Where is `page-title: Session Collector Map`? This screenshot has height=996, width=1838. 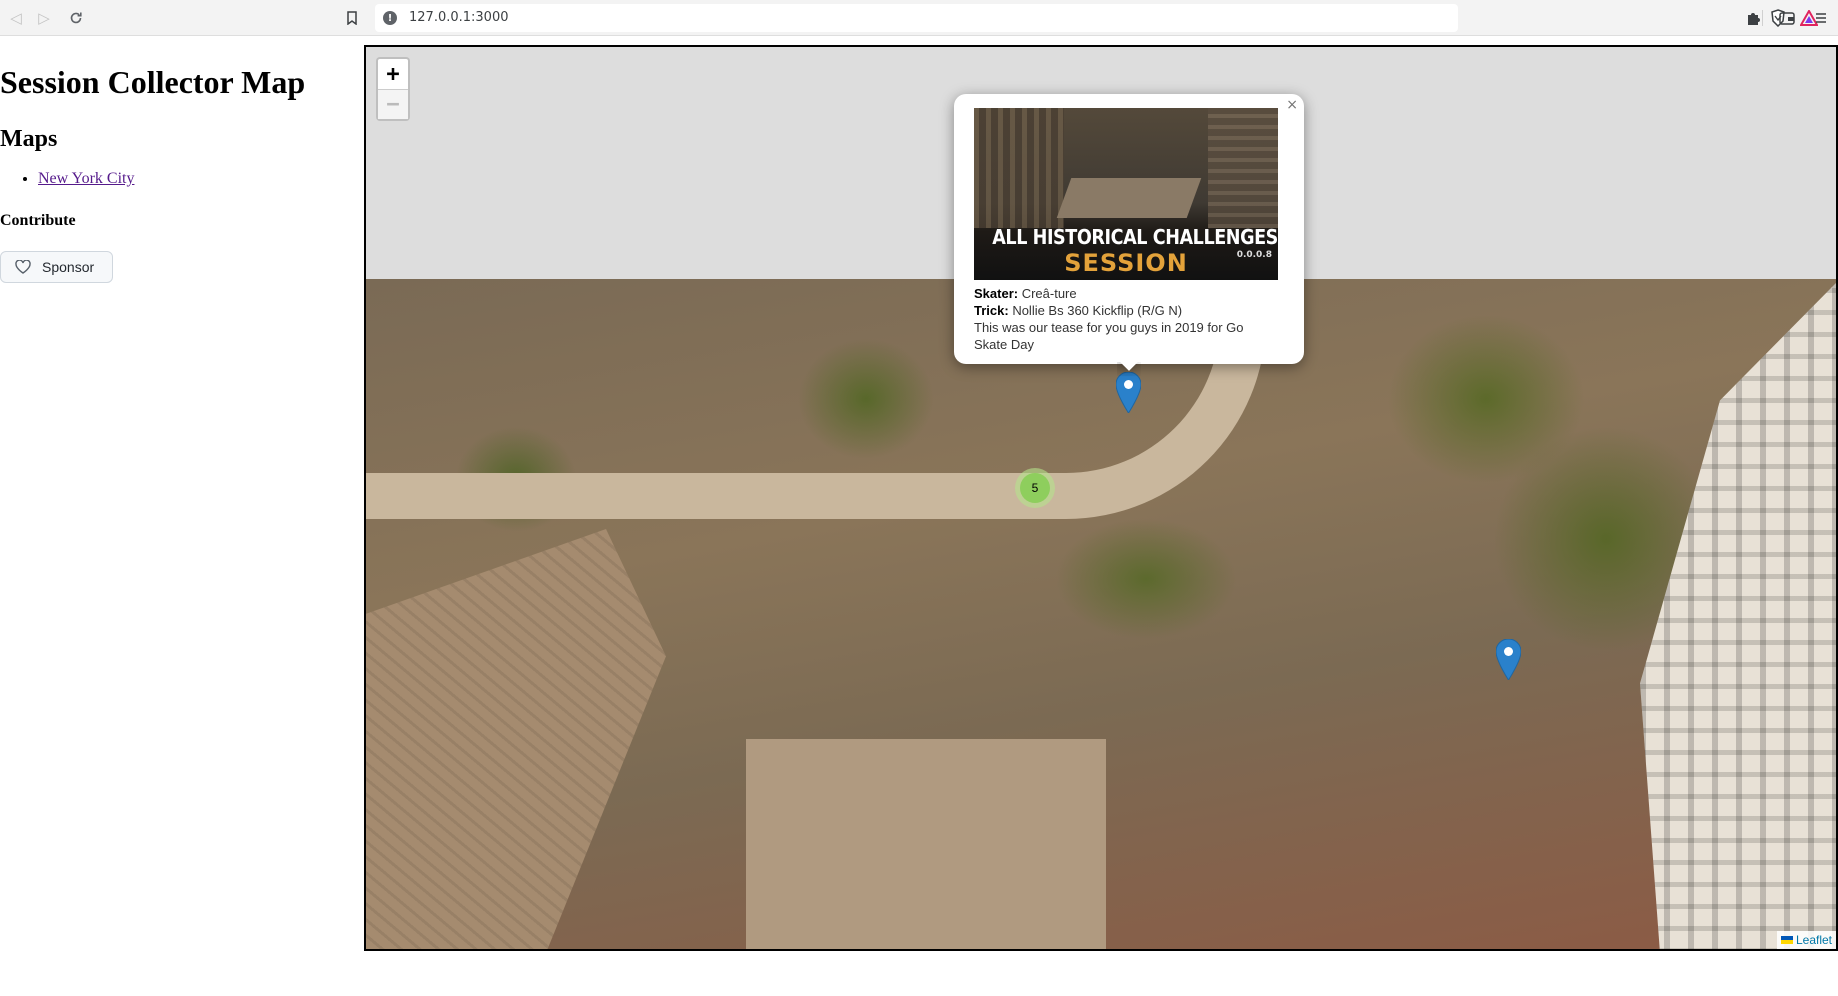 page-title: Session Collector Map is located at coordinates (153, 82).